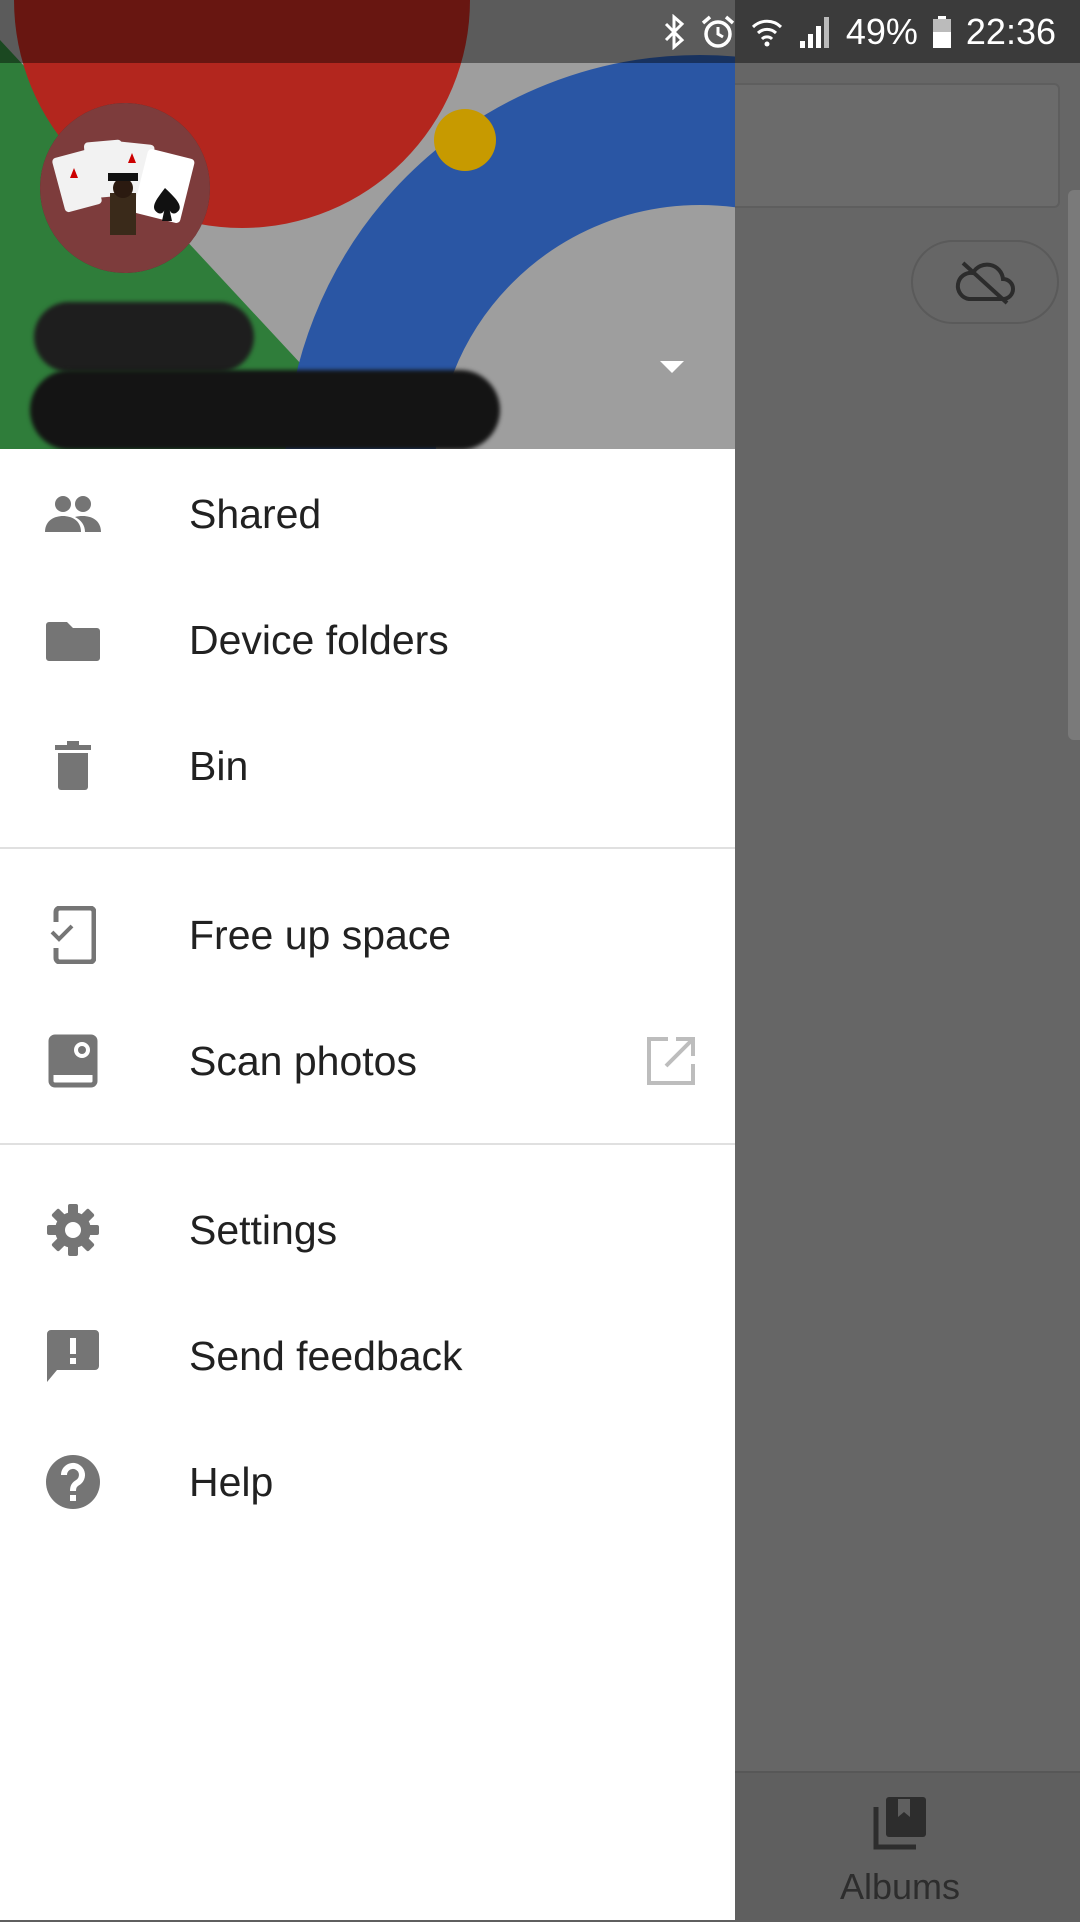 Image resolution: width=1080 pixels, height=1922 pixels. I want to click on albums-label: Albums, so click(900, 1886).